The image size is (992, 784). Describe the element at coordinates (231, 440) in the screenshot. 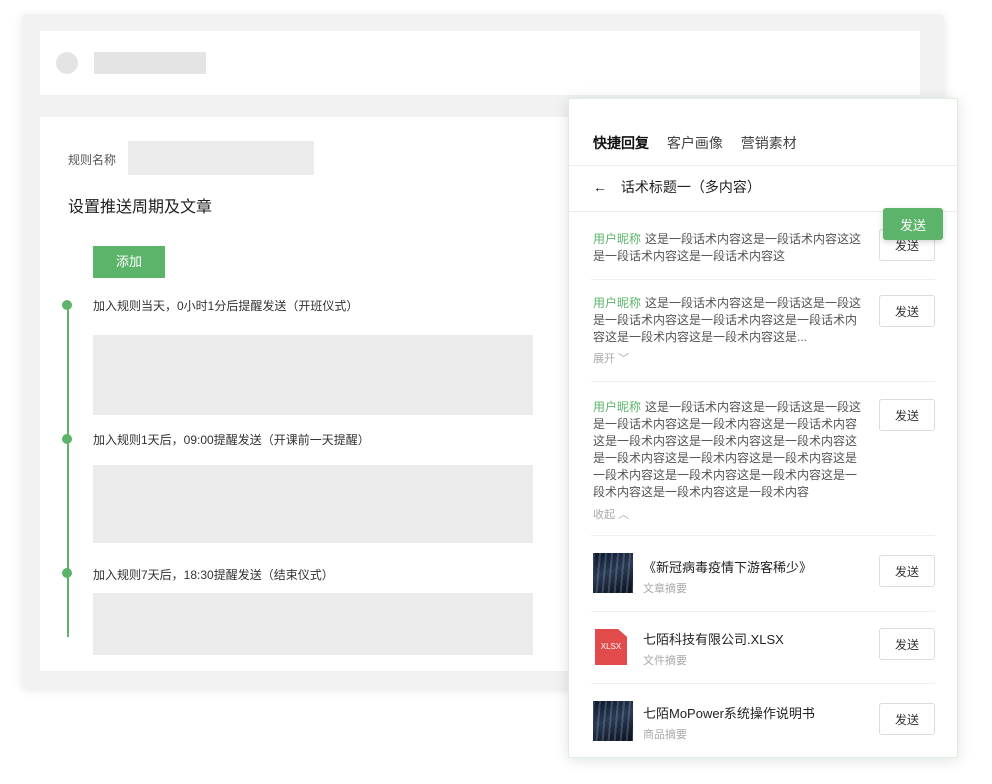

I see `timeline-step-text: 加入规则1天后，09:00提醒发送（开课前一天提醒）` at that location.